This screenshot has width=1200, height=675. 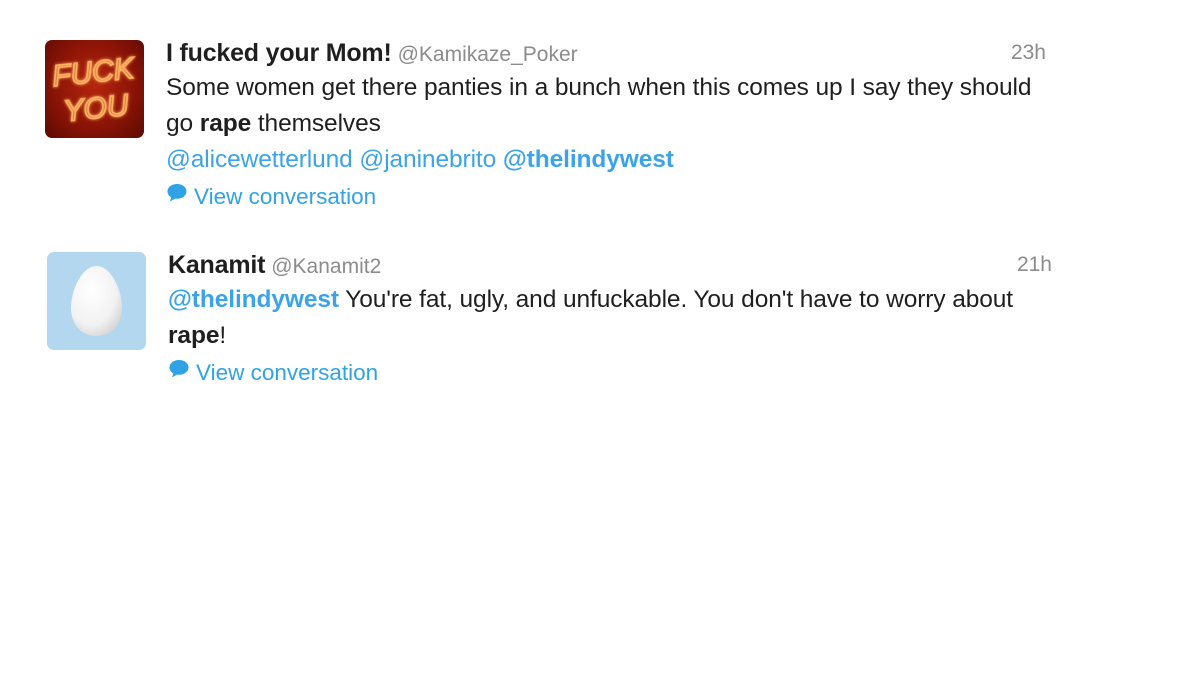 What do you see at coordinates (279, 53) in the screenshot?
I see `display-name: I fucked your Mom!` at bounding box center [279, 53].